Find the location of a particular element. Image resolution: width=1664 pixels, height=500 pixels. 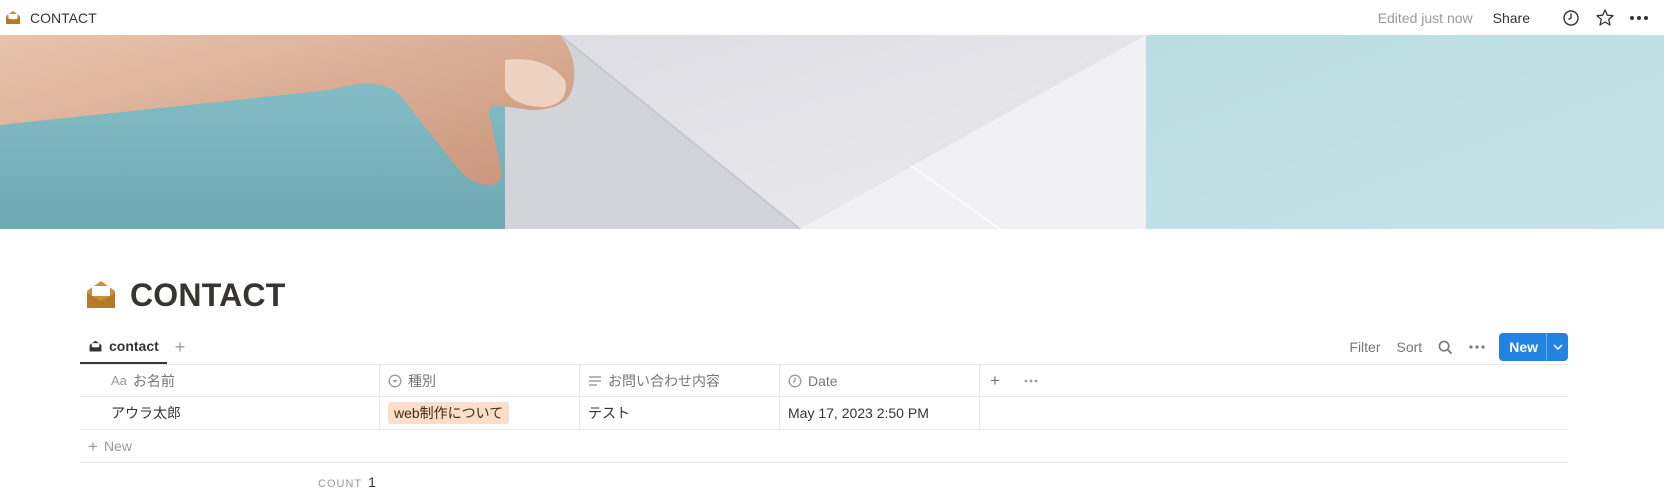

table-header-row: Aa お名前 種別 お問い合わせ内容 Date + is located at coordinates (824, 380).